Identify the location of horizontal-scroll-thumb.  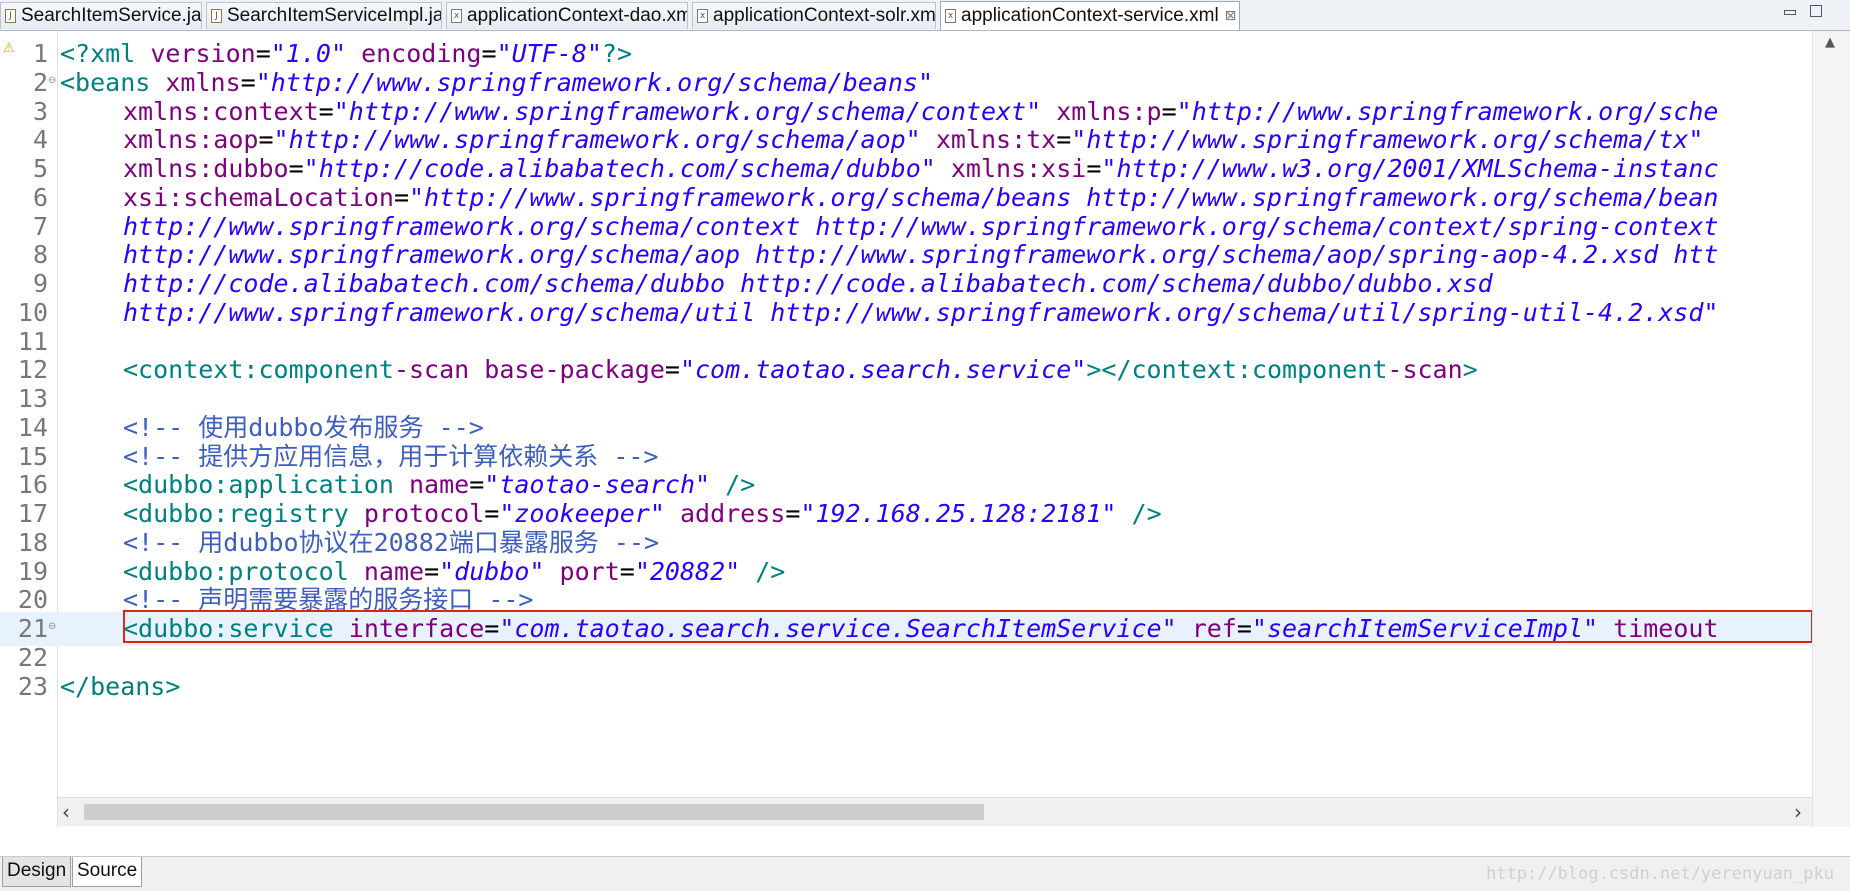
(534, 812).